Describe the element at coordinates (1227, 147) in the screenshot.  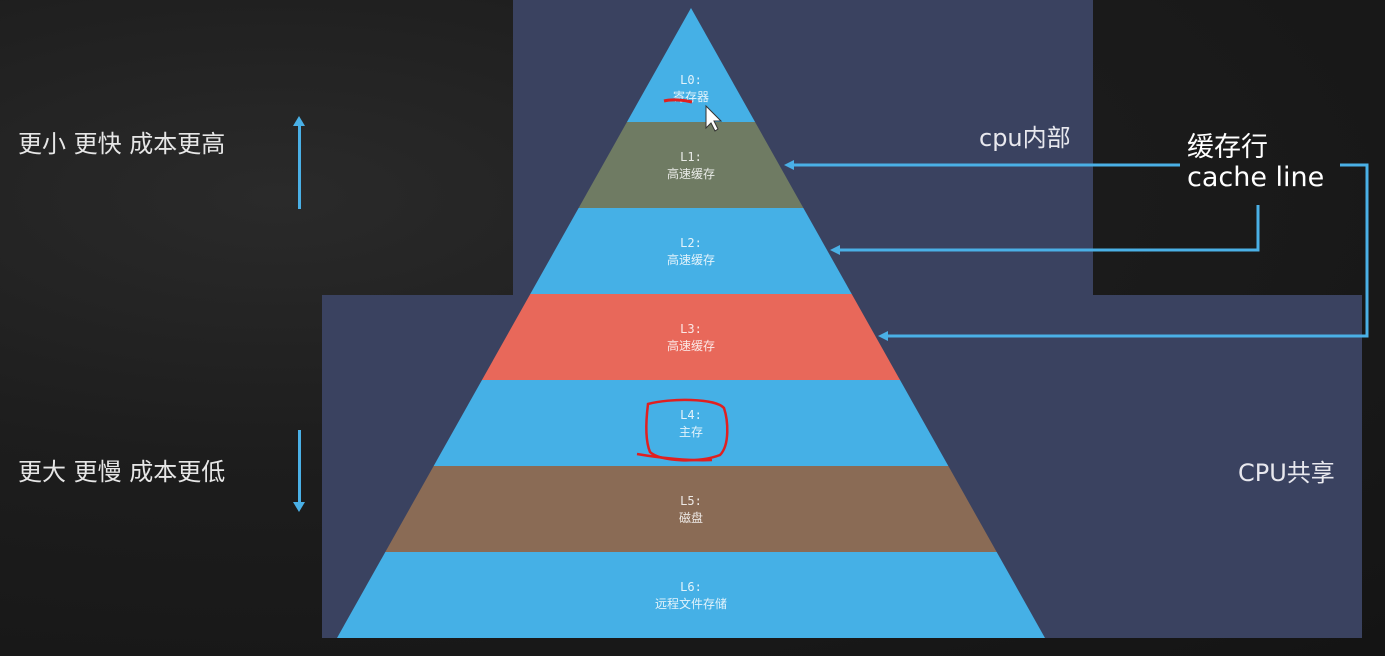
I see `cache-line-title-zh: 缓存行` at that location.